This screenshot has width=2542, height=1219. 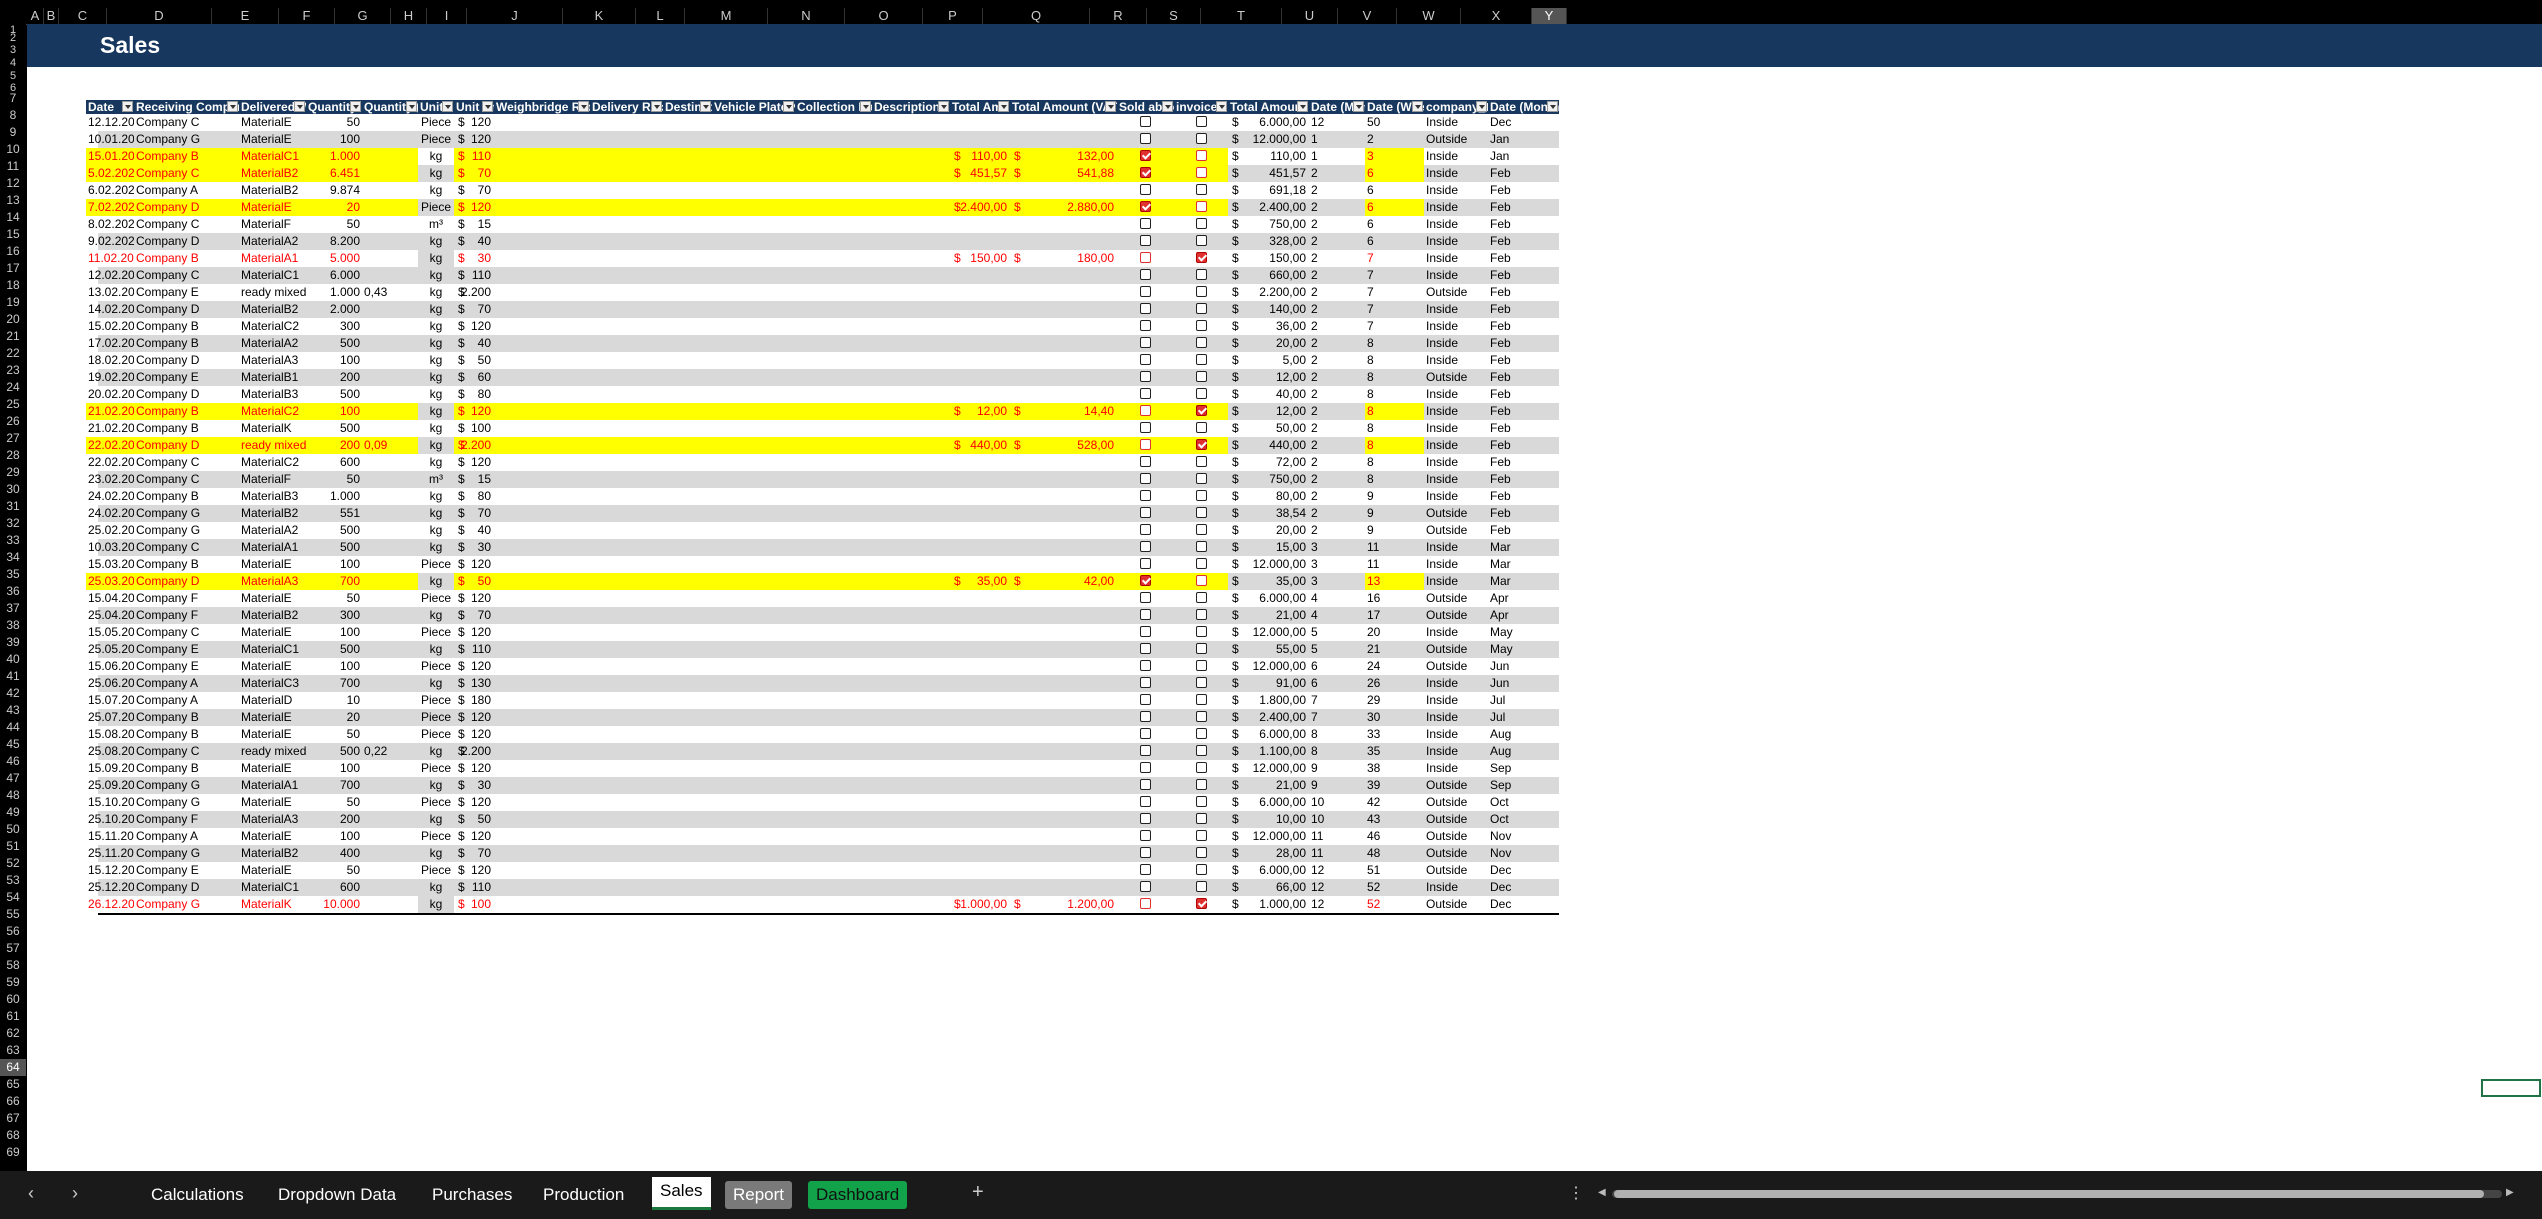 What do you see at coordinates (1394, 734) in the screenshot?
I see `cell-week: 33` at bounding box center [1394, 734].